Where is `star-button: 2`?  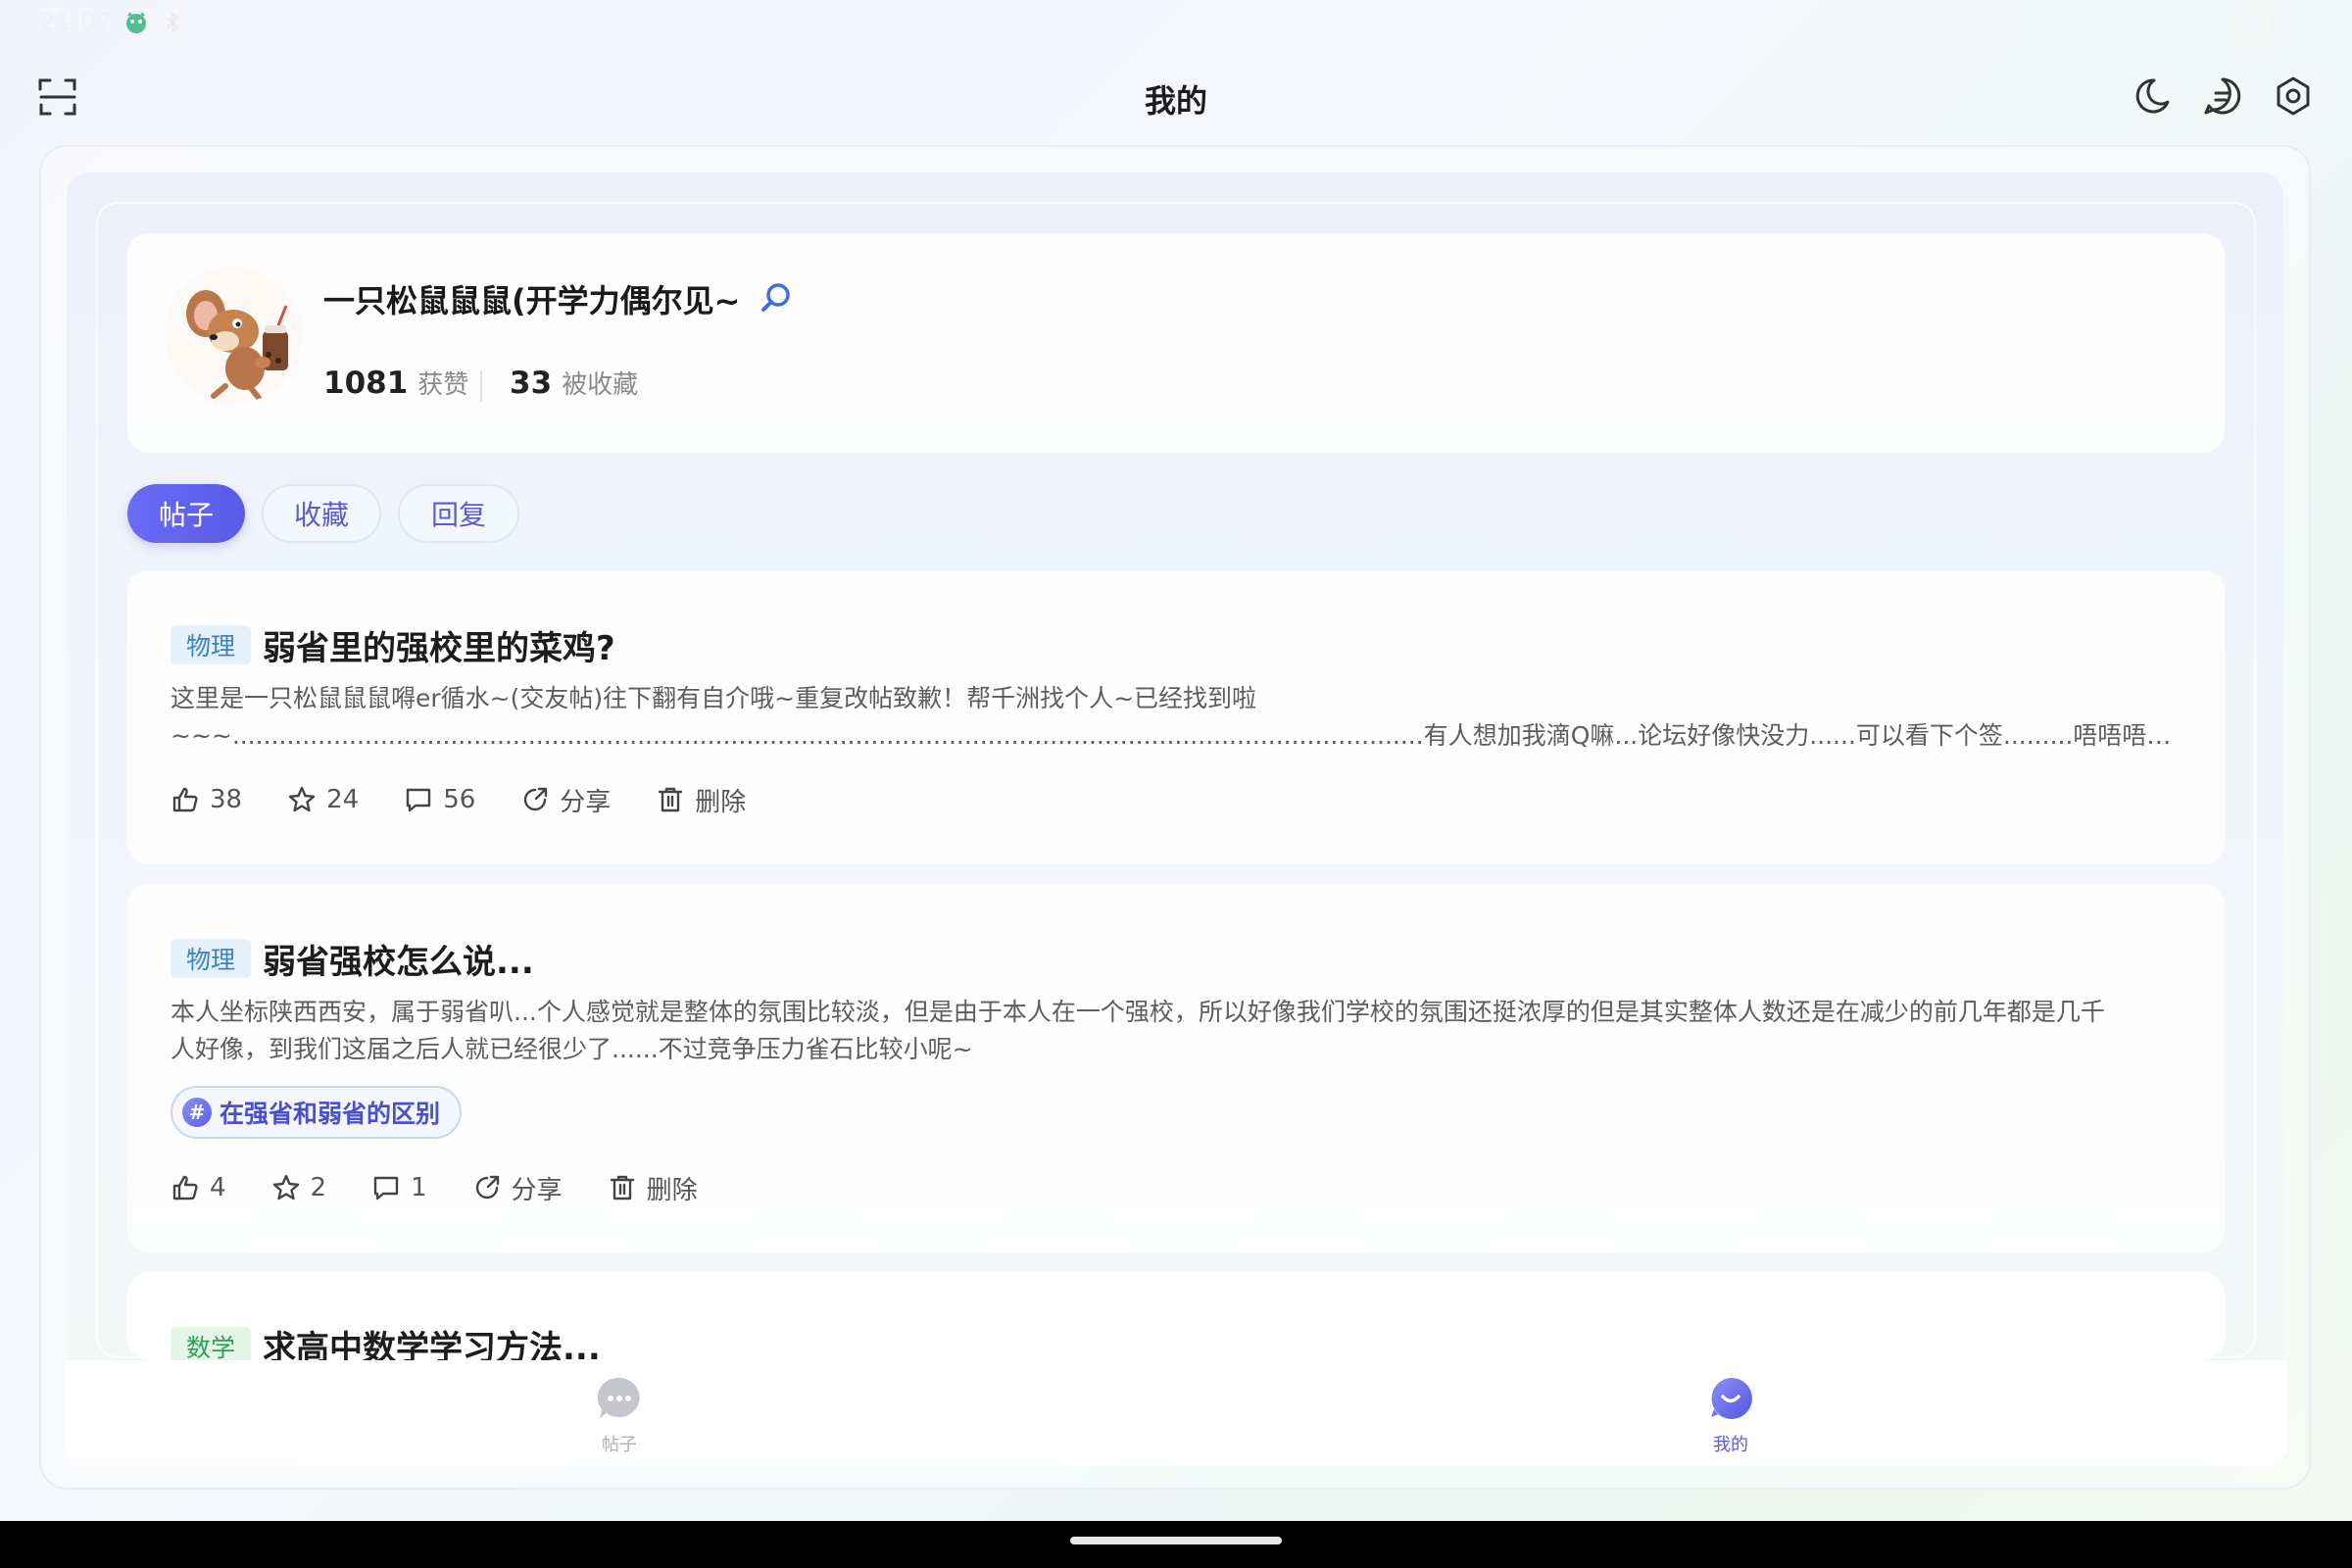
star-button: 2 is located at coordinates (299, 1187).